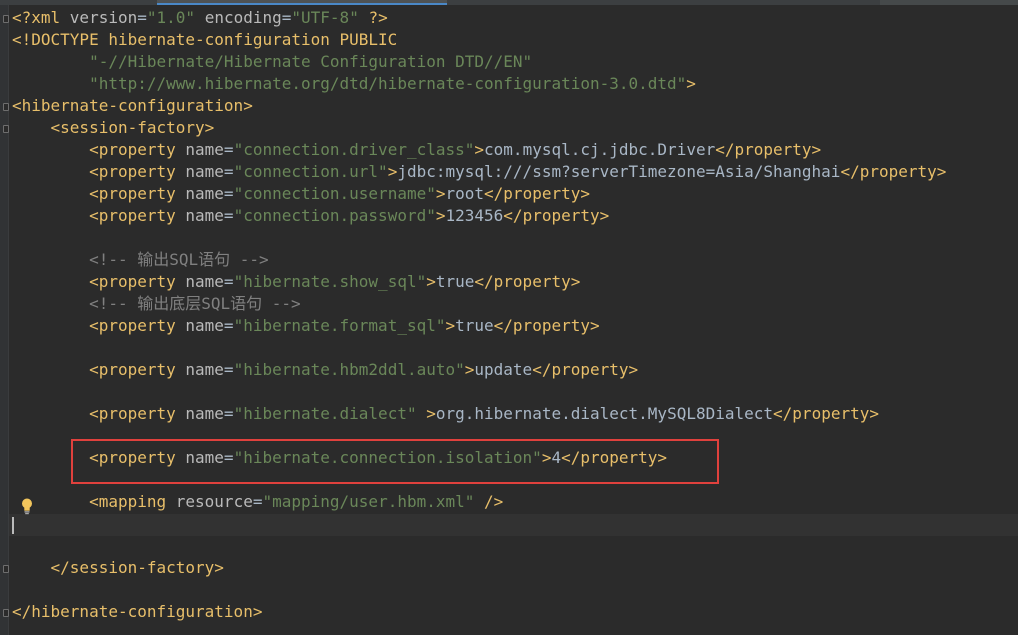 This screenshot has width=1018, height=635. I want to click on active-tab-indicator, so click(302, 4).